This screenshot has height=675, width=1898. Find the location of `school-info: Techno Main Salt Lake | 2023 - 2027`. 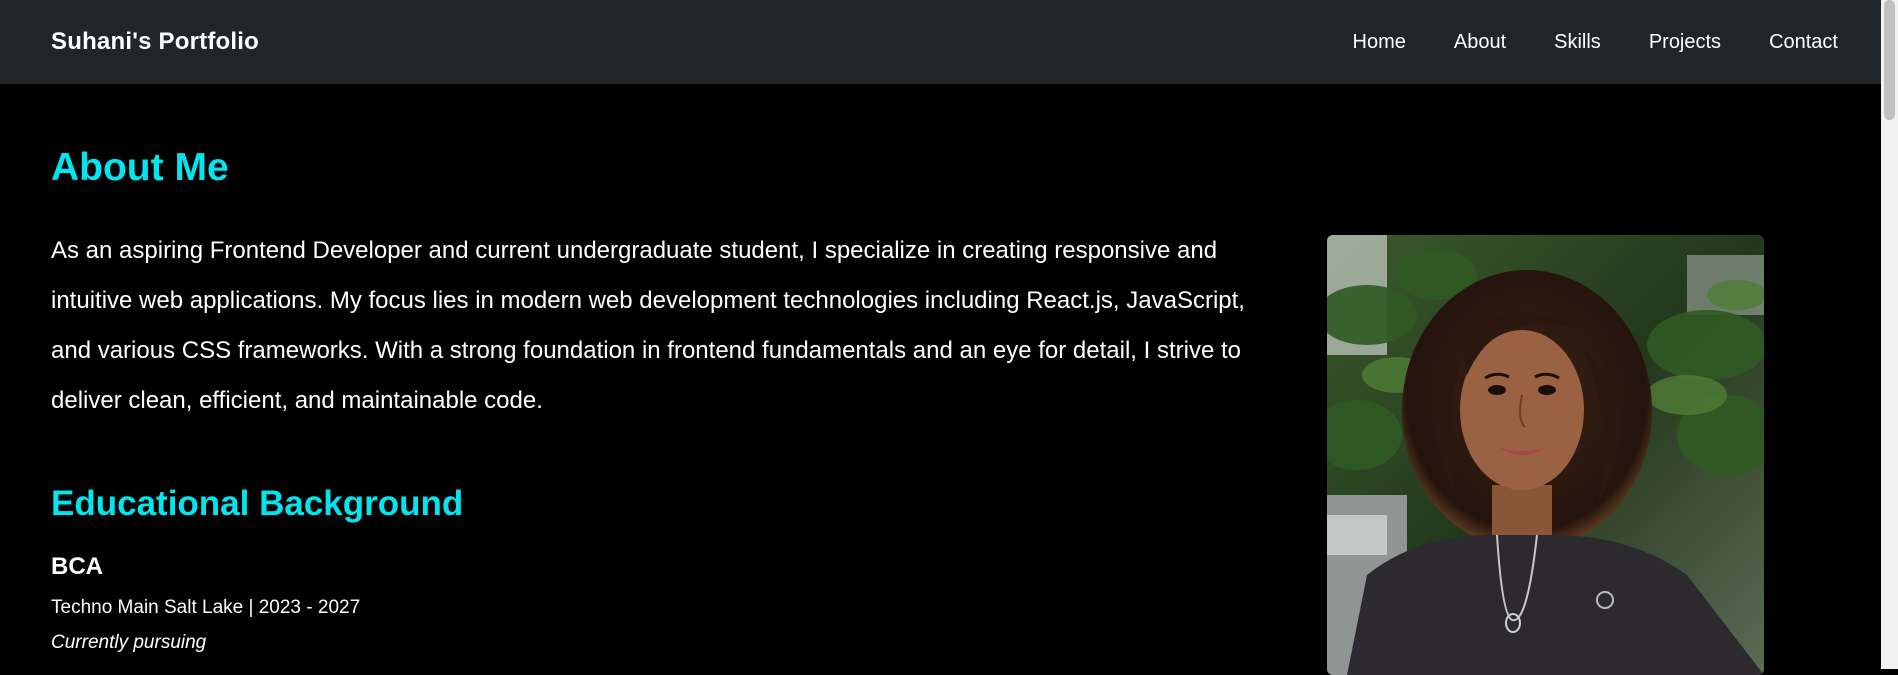

school-info: Techno Main Salt Lake | 2023 - 2027 is located at coordinates (206, 607).